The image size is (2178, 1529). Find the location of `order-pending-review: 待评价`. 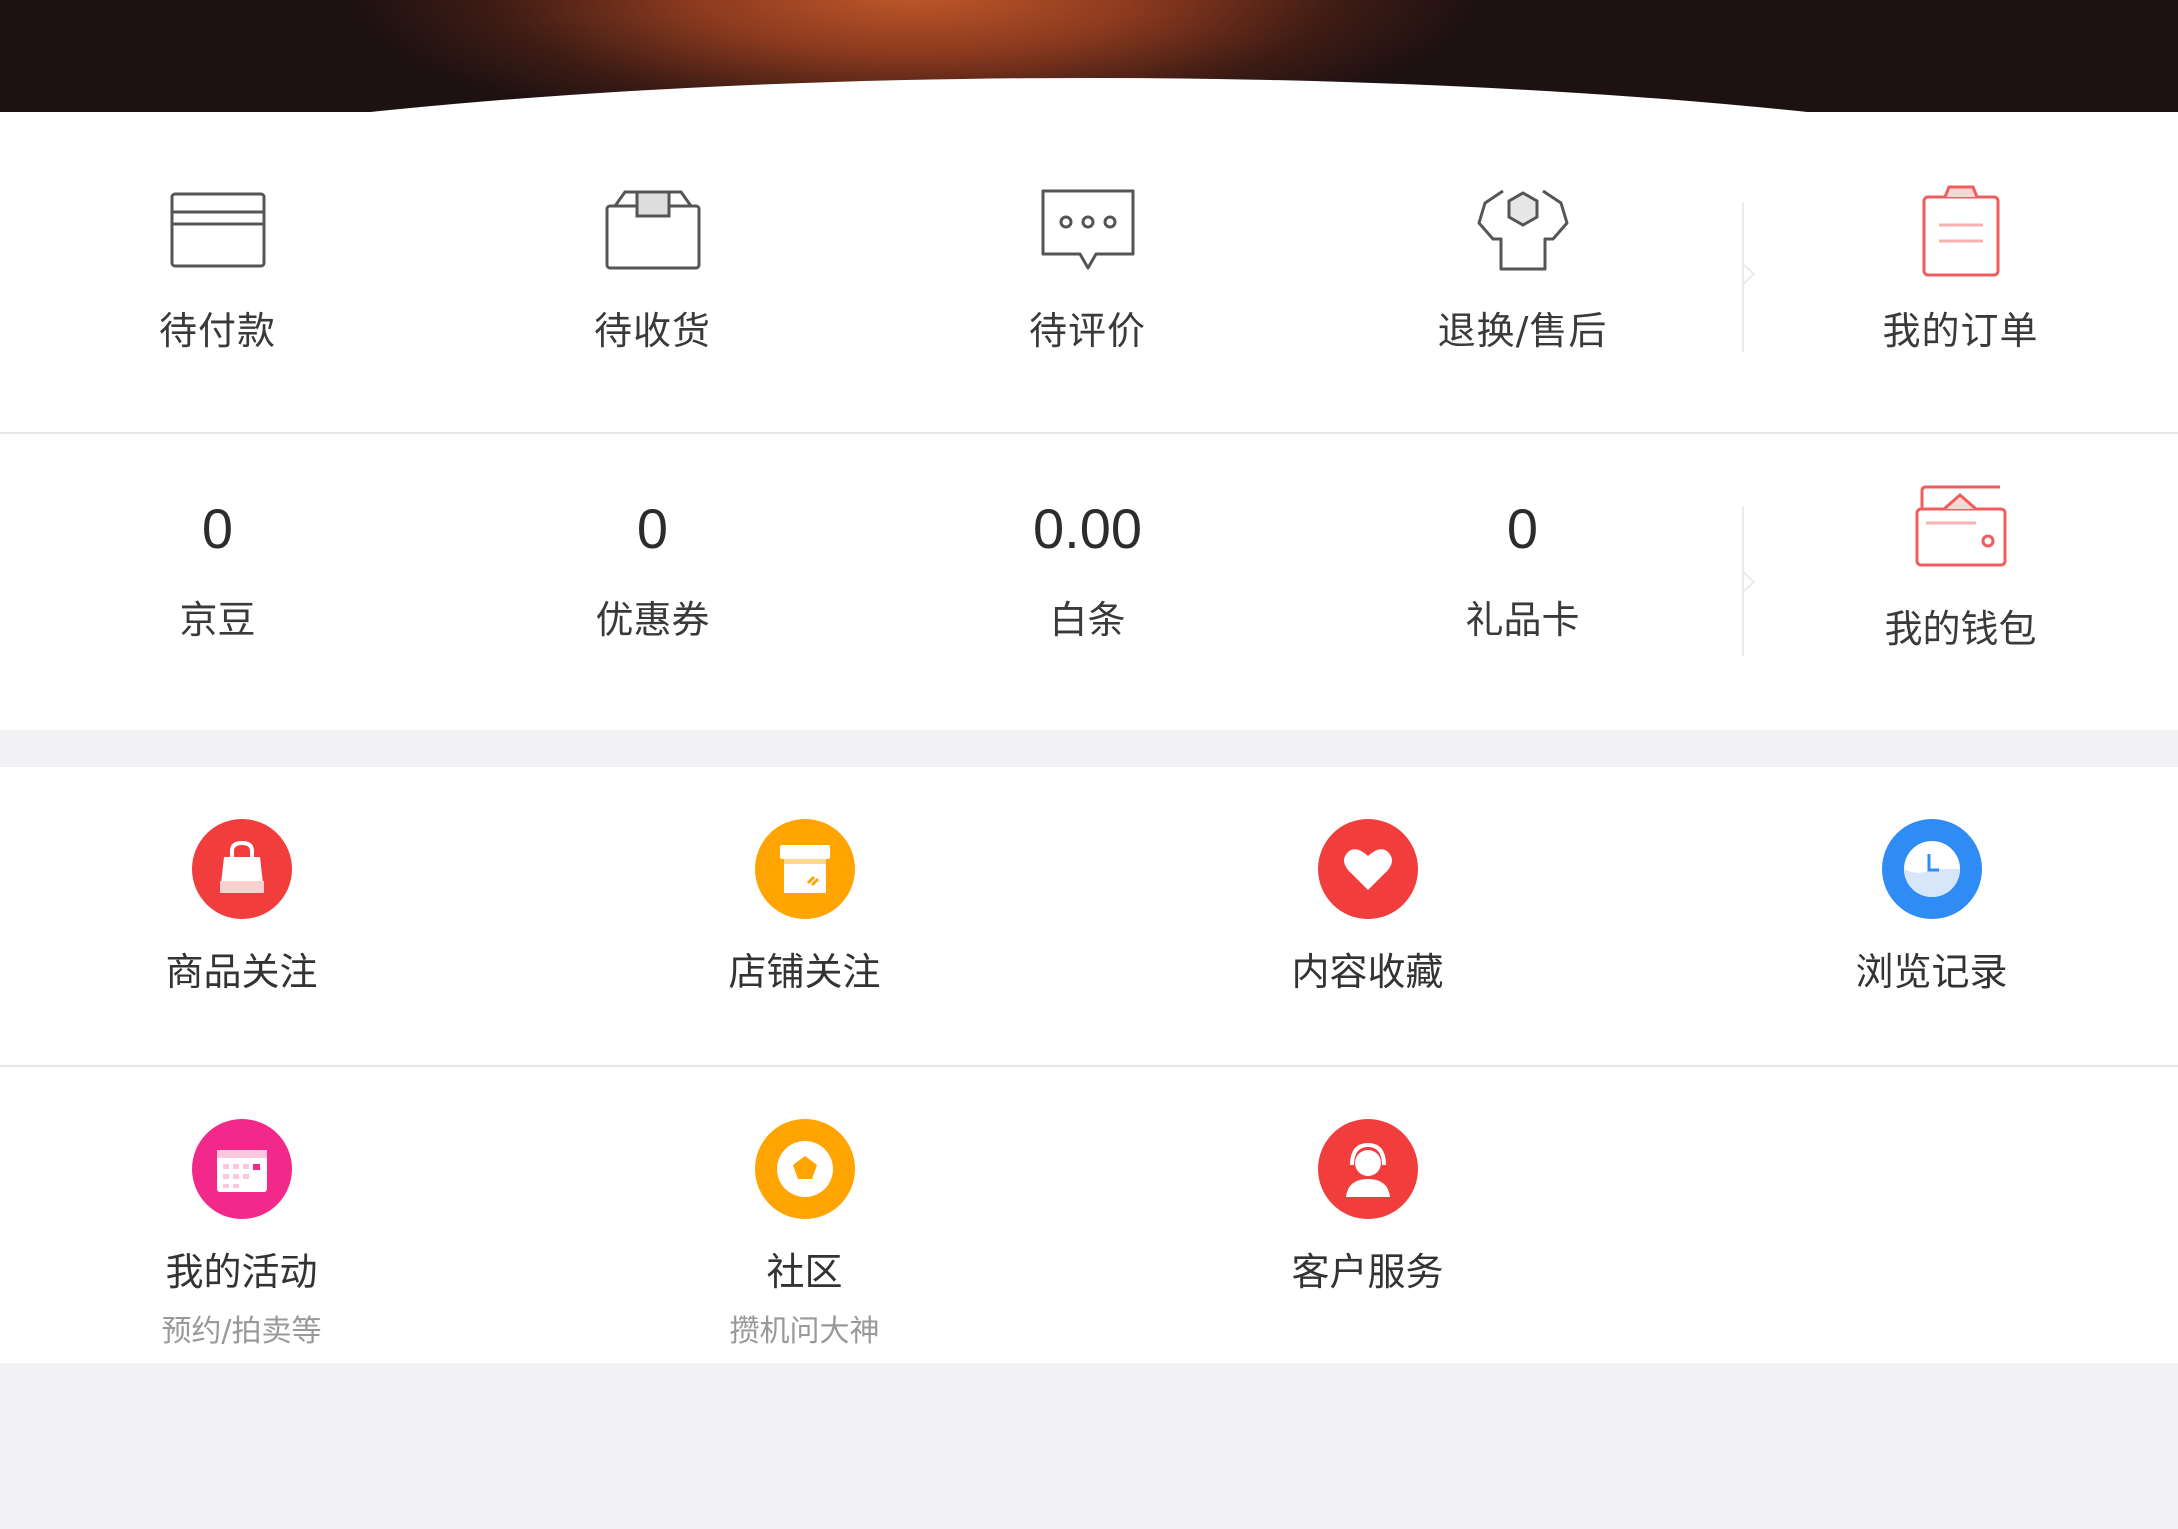

order-pending-review: 待评价 is located at coordinates (1087, 272).